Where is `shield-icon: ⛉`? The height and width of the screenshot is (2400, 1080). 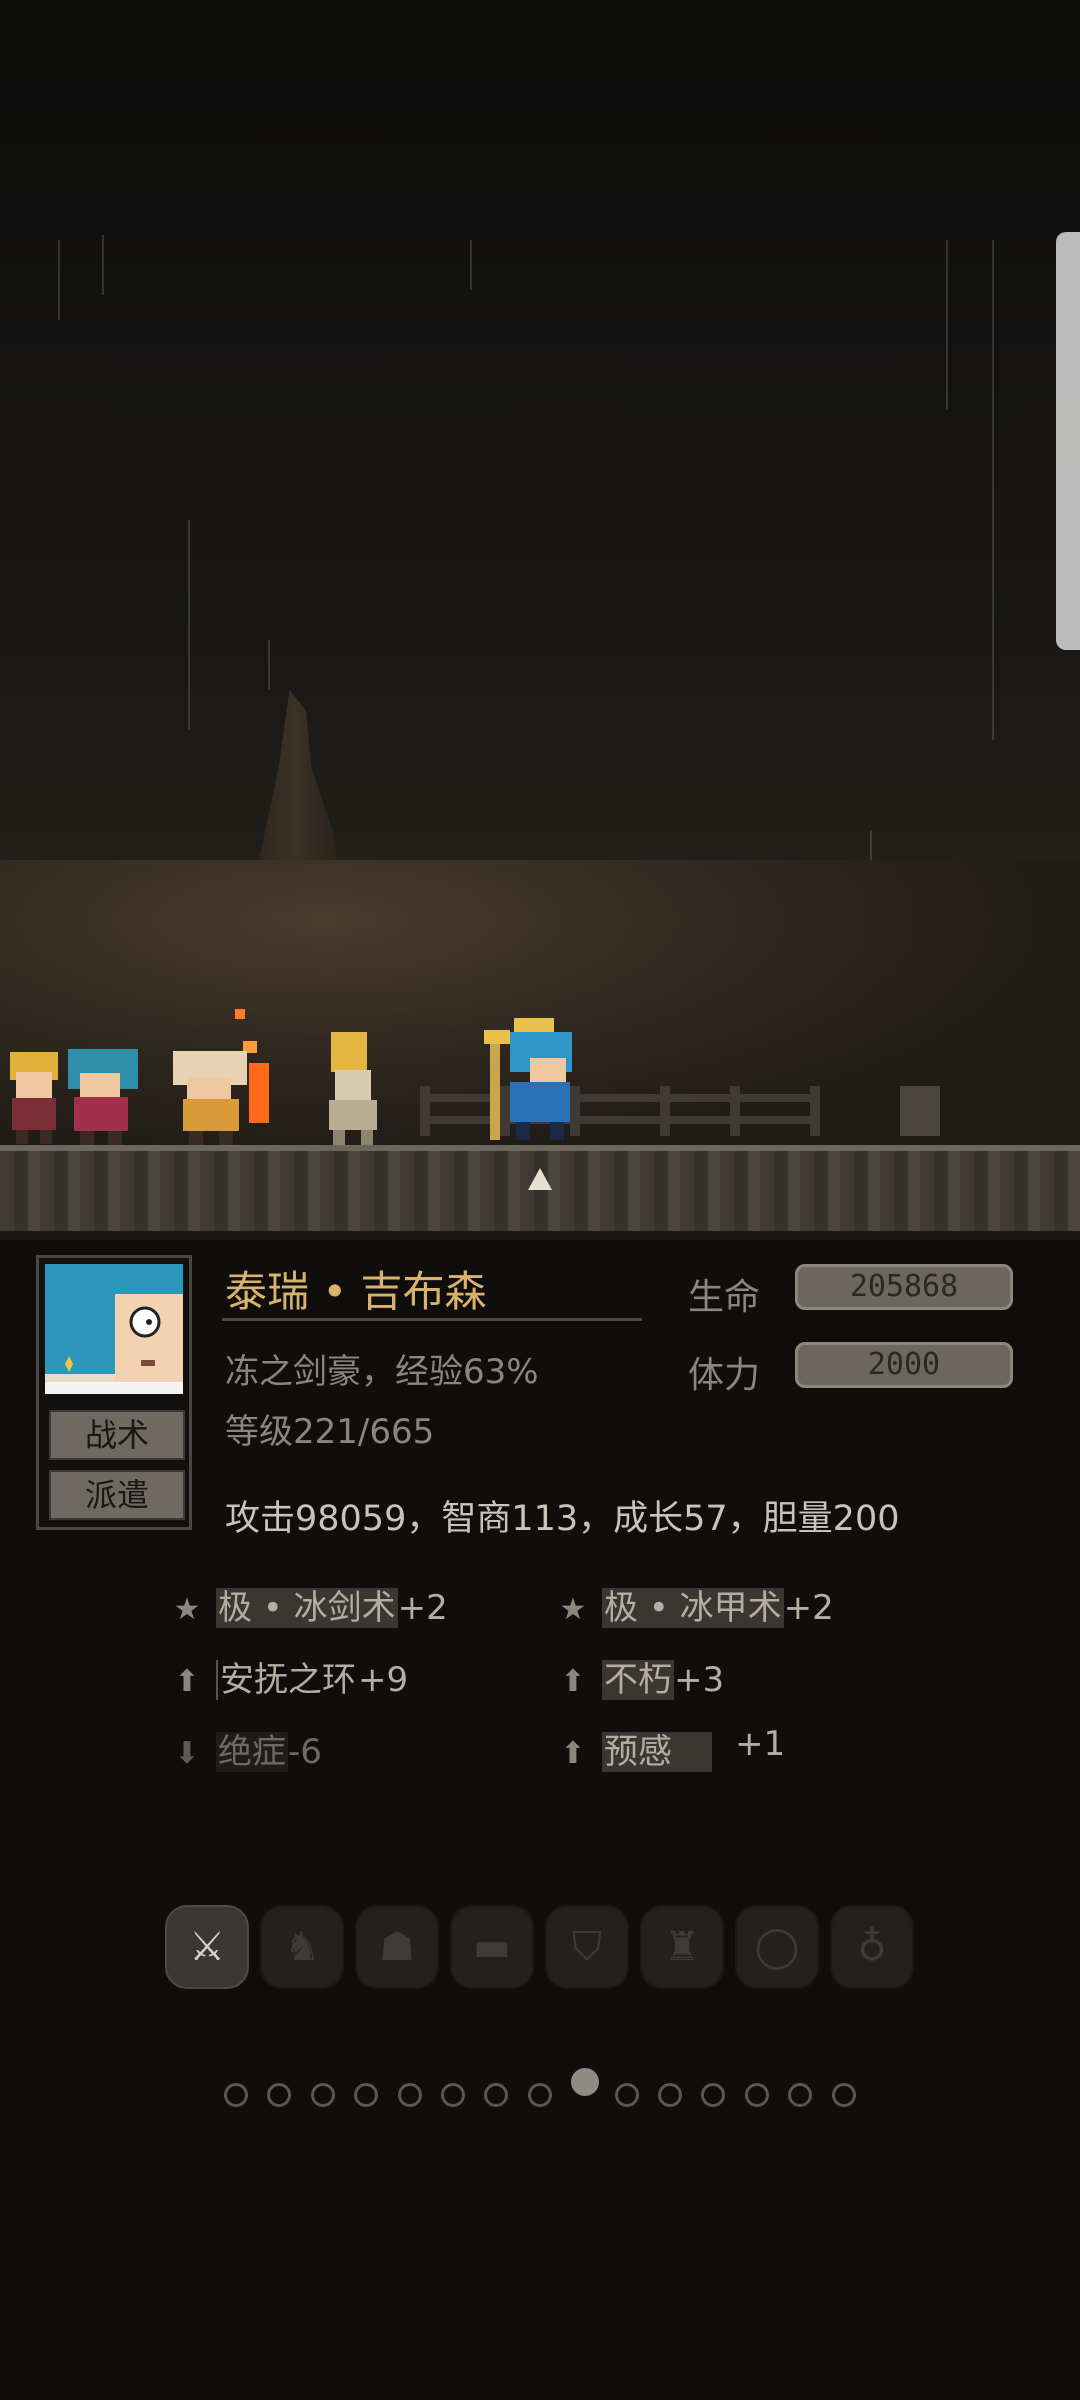
shield-icon: ⛉ is located at coordinates (587, 1947).